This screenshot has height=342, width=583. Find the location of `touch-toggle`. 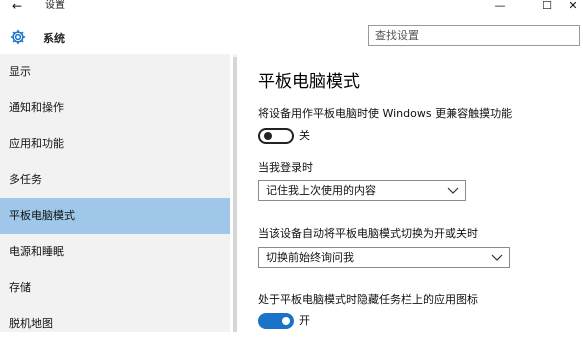

touch-toggle is located at coordinates (276, 136).